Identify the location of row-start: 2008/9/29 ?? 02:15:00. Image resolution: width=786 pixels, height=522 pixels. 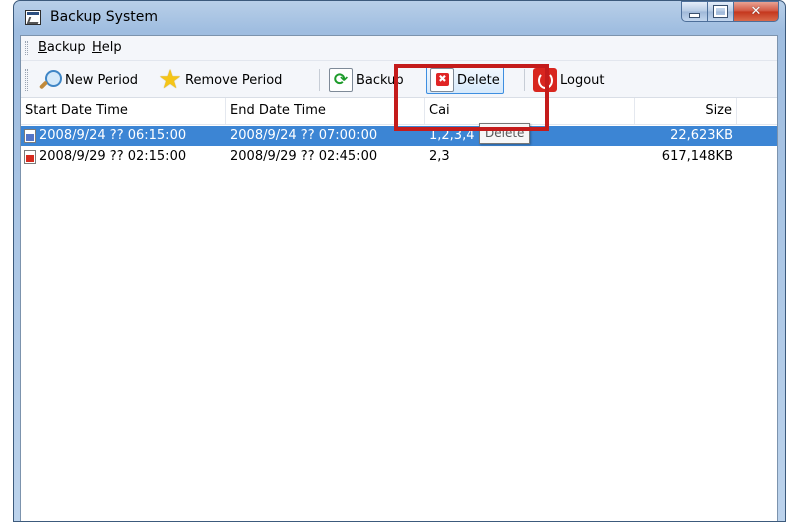
(113, 156).